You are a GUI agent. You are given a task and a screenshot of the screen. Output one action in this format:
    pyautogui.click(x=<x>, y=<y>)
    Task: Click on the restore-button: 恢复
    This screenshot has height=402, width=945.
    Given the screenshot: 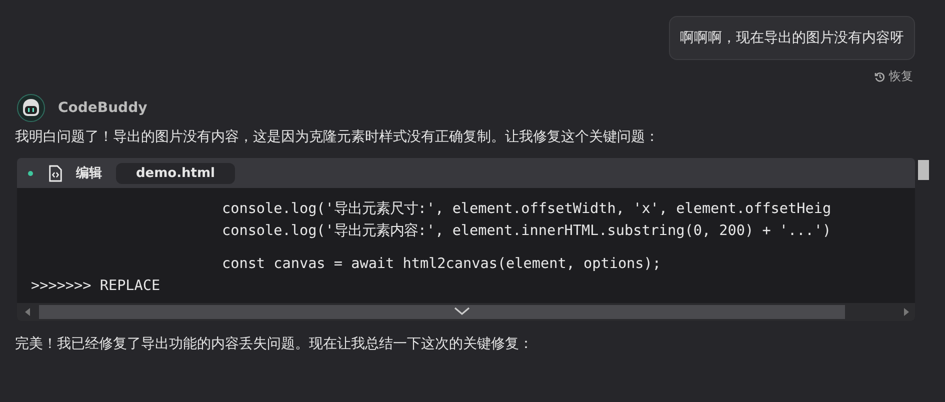 What is the action you would take?
    pyautogui.click(x=893, y=76)
    